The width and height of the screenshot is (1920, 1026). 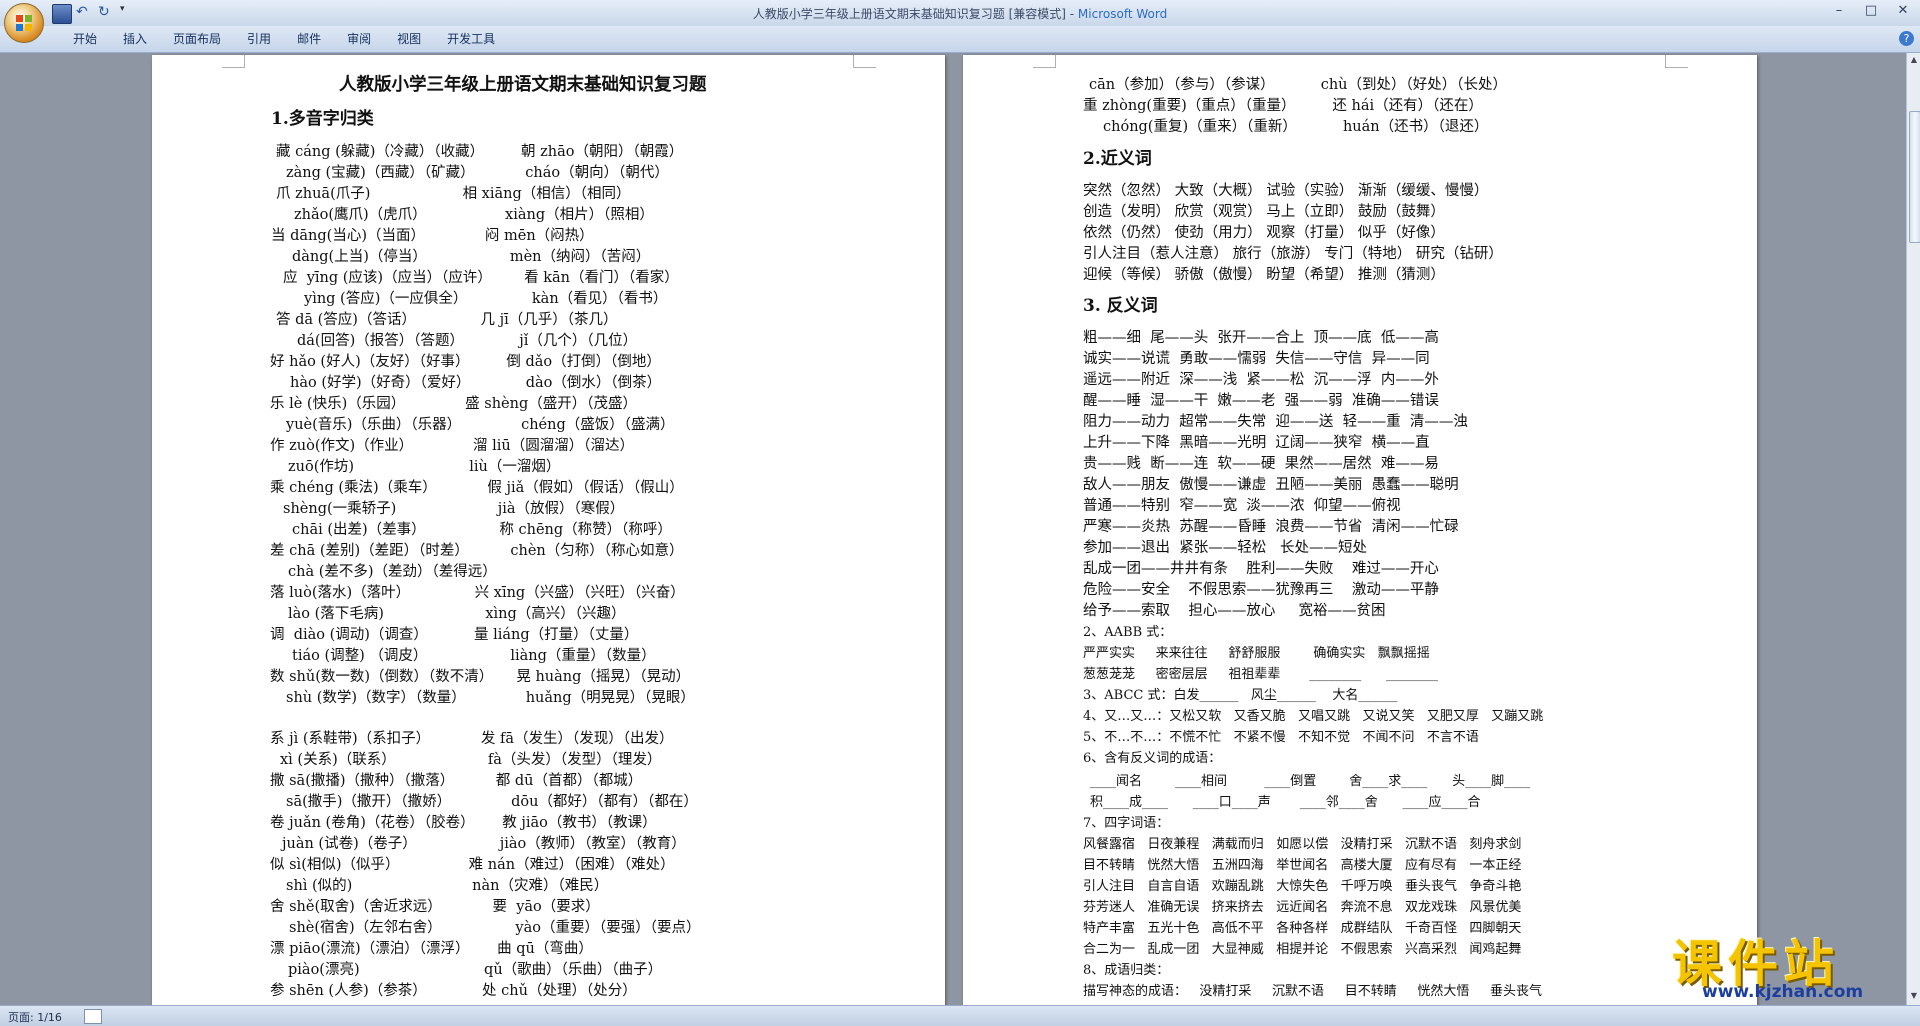 I want to click on close-button: ✕, so click(x=1903, y=10).